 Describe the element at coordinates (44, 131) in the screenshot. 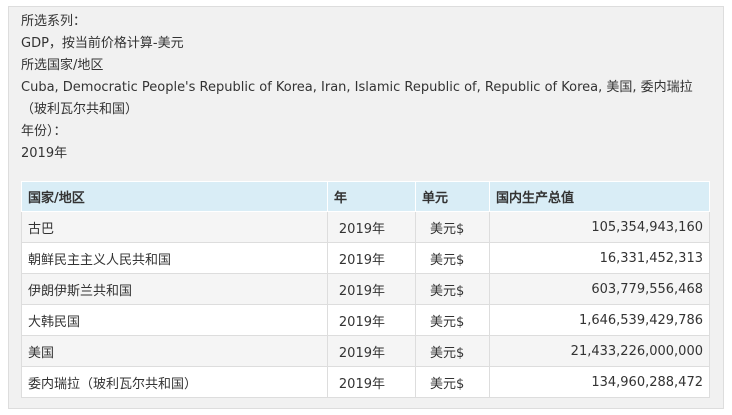

I see `year-label: 年份）：` at that location.